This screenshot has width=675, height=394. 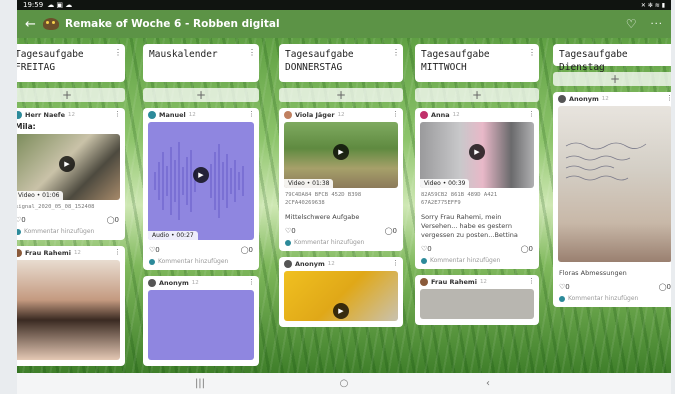 What do you see at coordinates (477, 63) in the screenshot?
I see `column-header: Tagesaufgabe MITTWOCH ⋮` at bounding box center [477, 63].